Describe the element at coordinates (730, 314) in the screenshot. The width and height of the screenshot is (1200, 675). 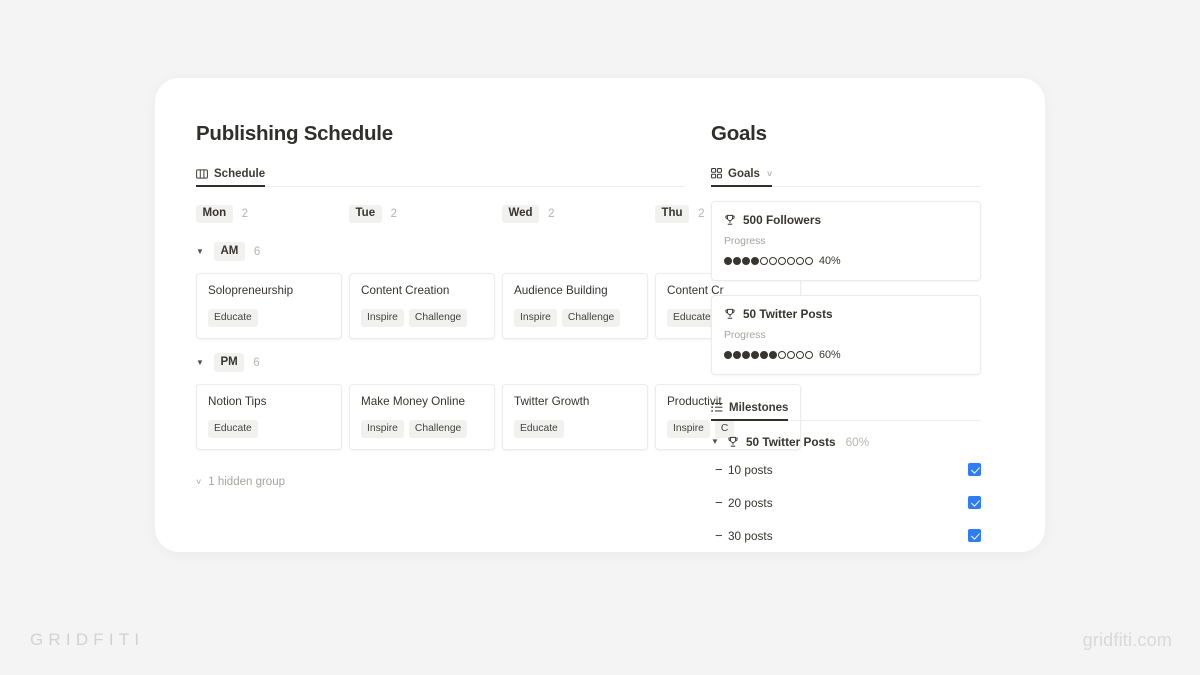
I see `trophy-icon` at that location.